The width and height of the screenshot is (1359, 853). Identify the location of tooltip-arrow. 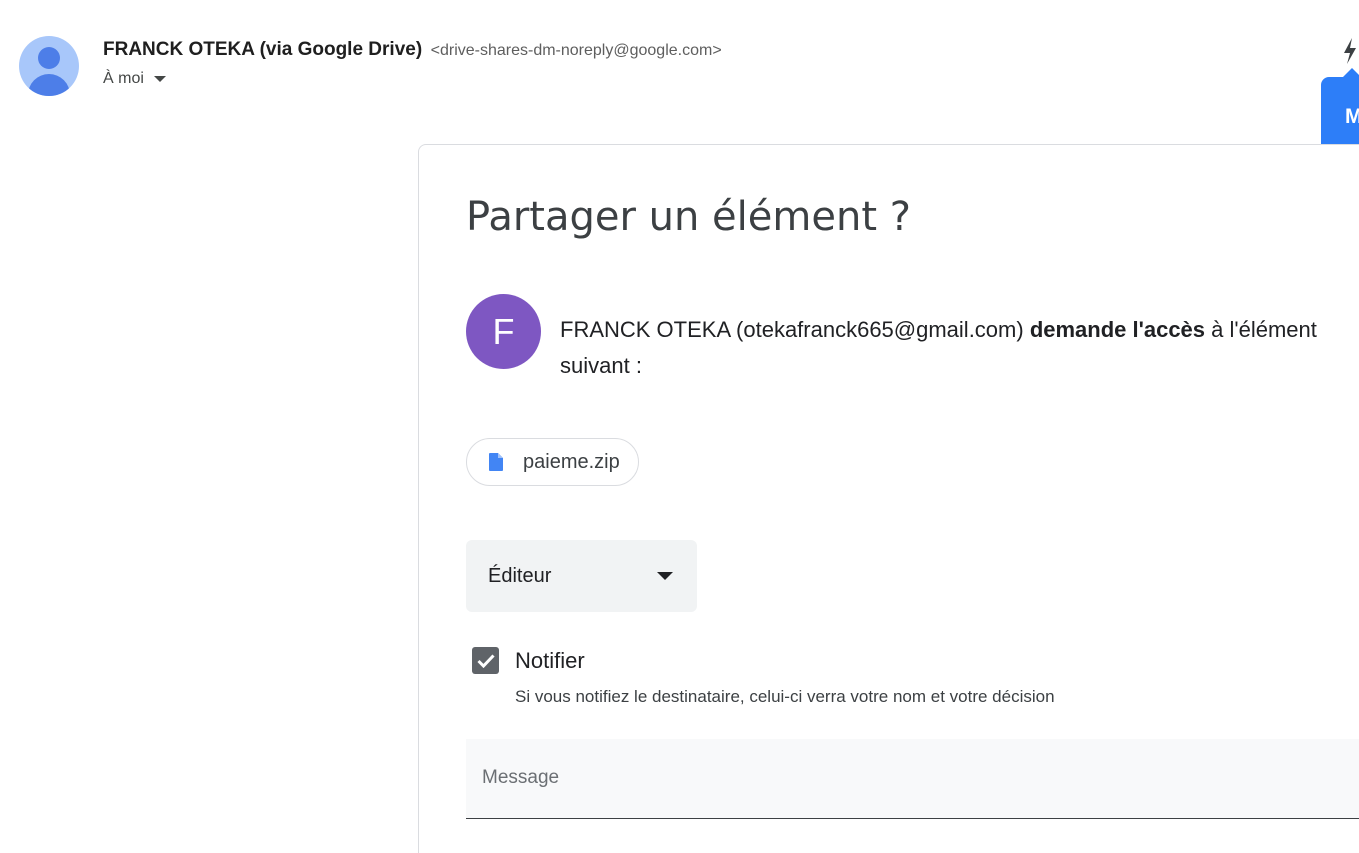
(1351, 72).